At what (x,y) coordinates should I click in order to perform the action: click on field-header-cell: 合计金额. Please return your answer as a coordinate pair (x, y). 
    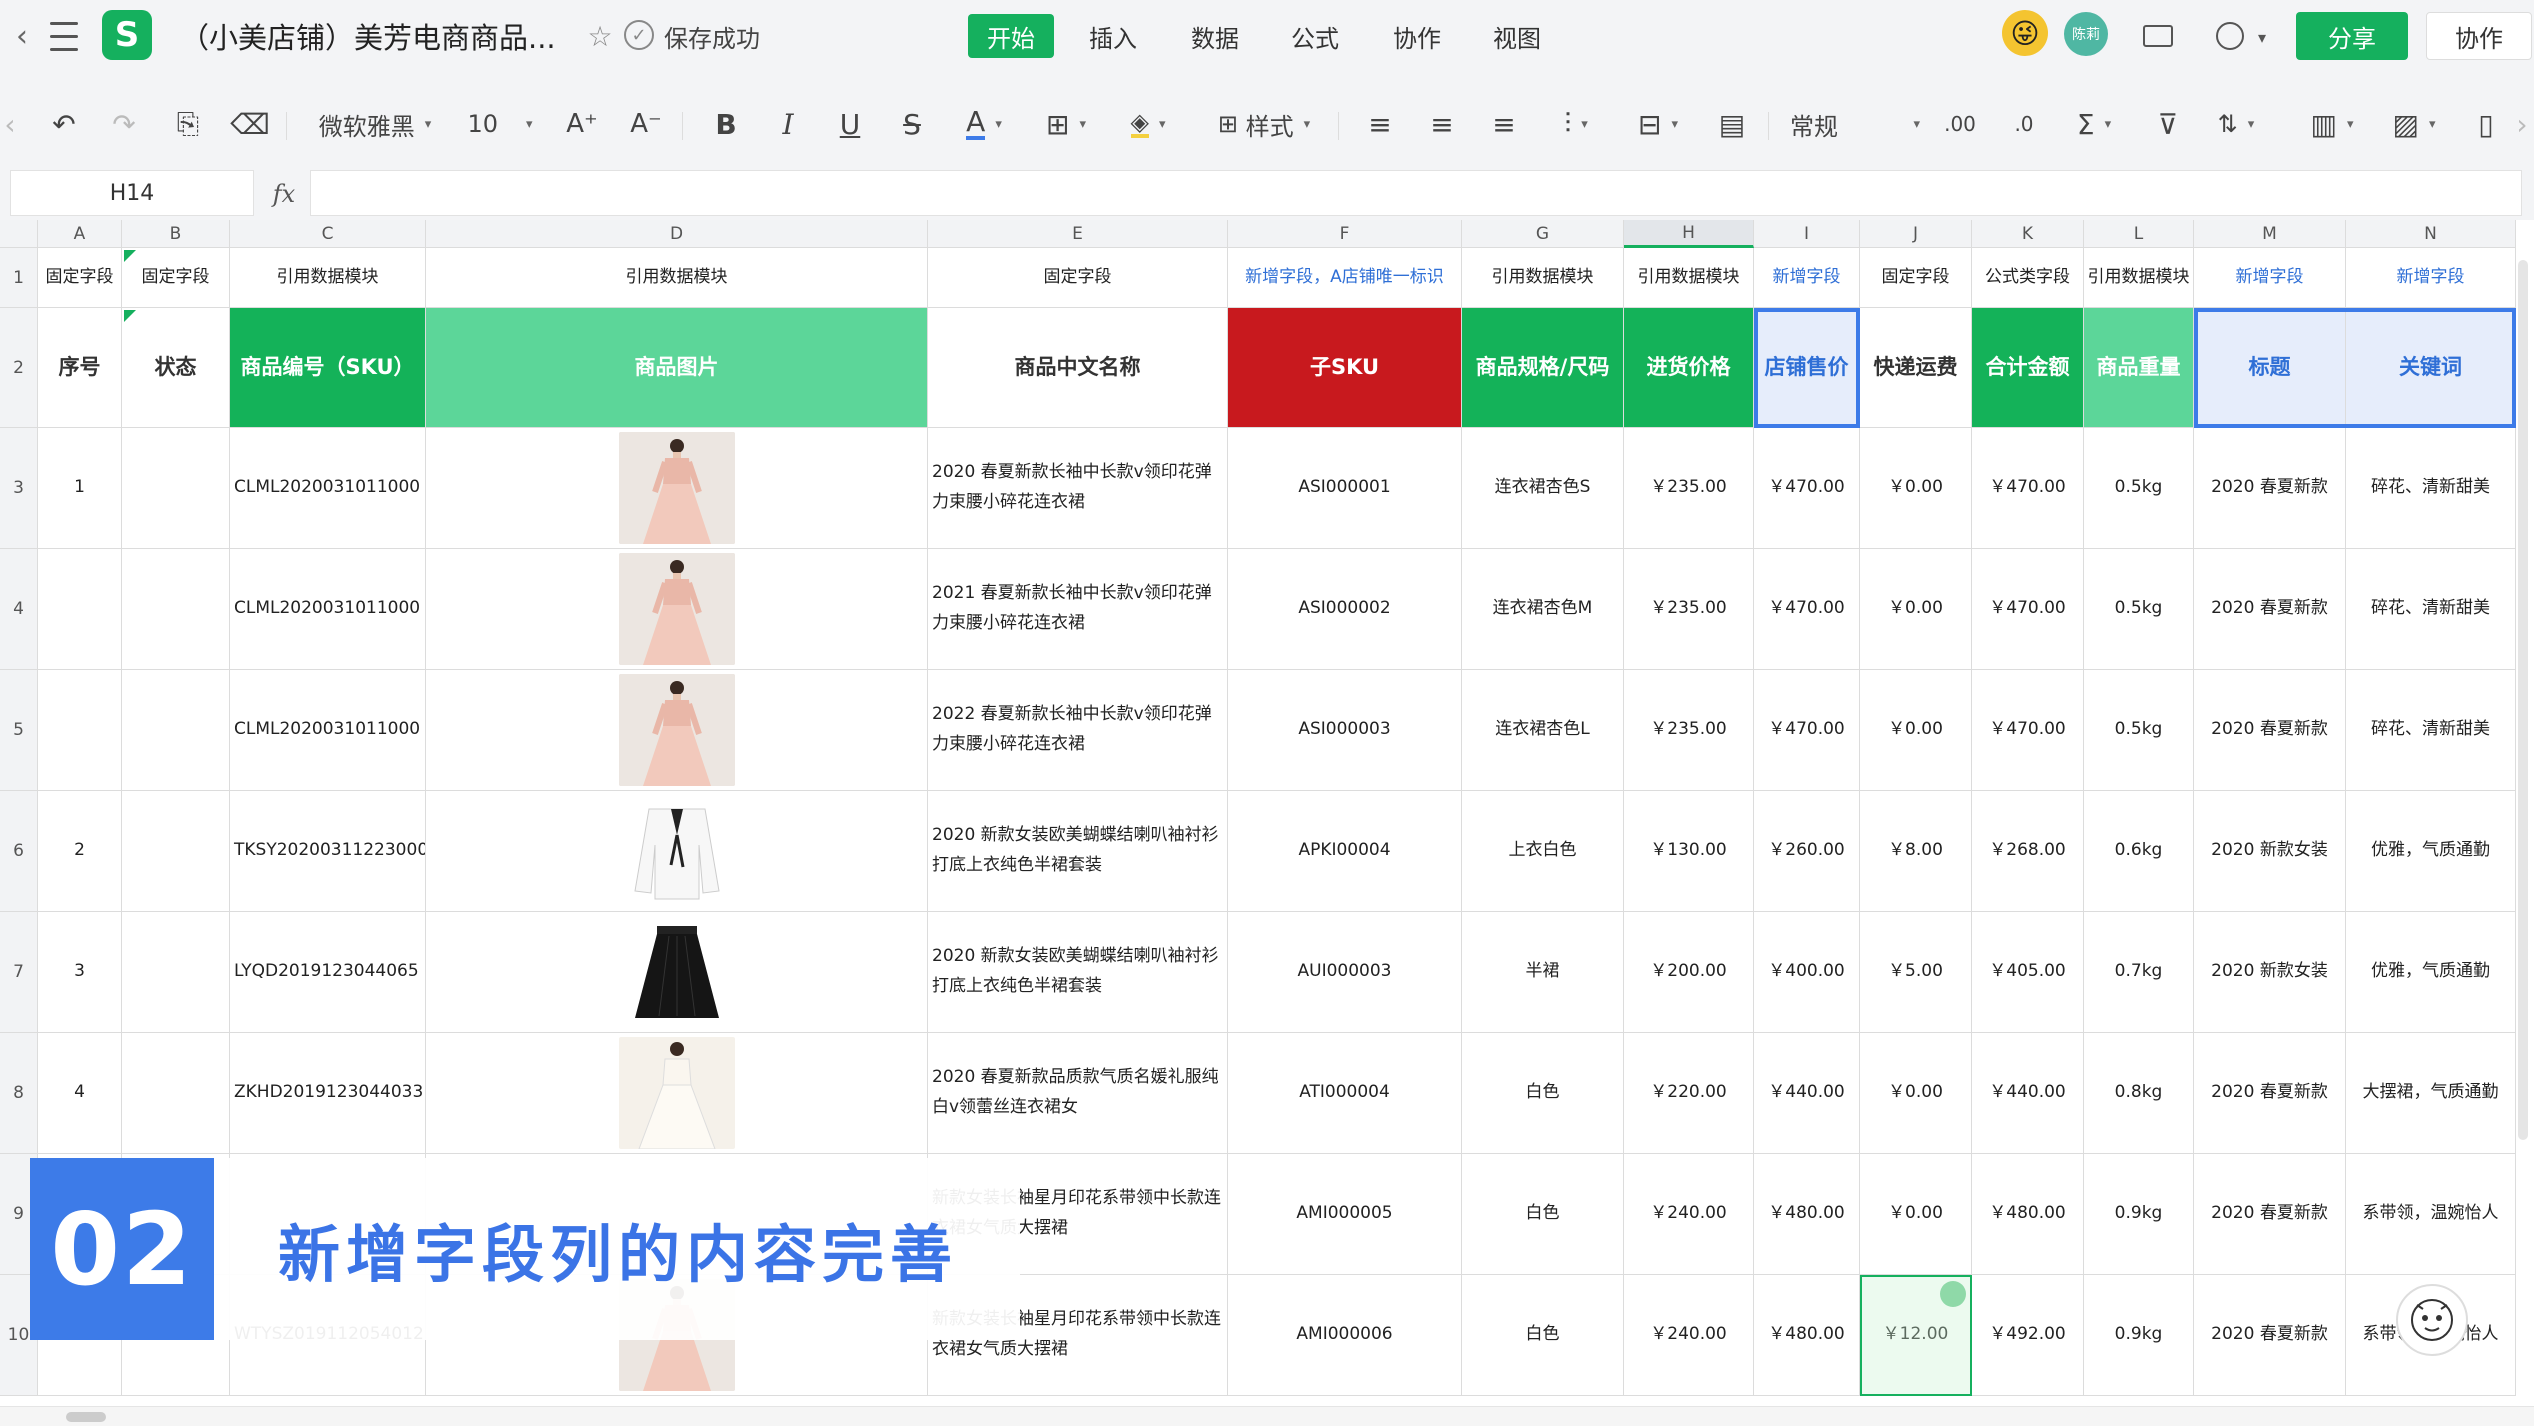
    Looking at the image, I should click on (2028, 368).